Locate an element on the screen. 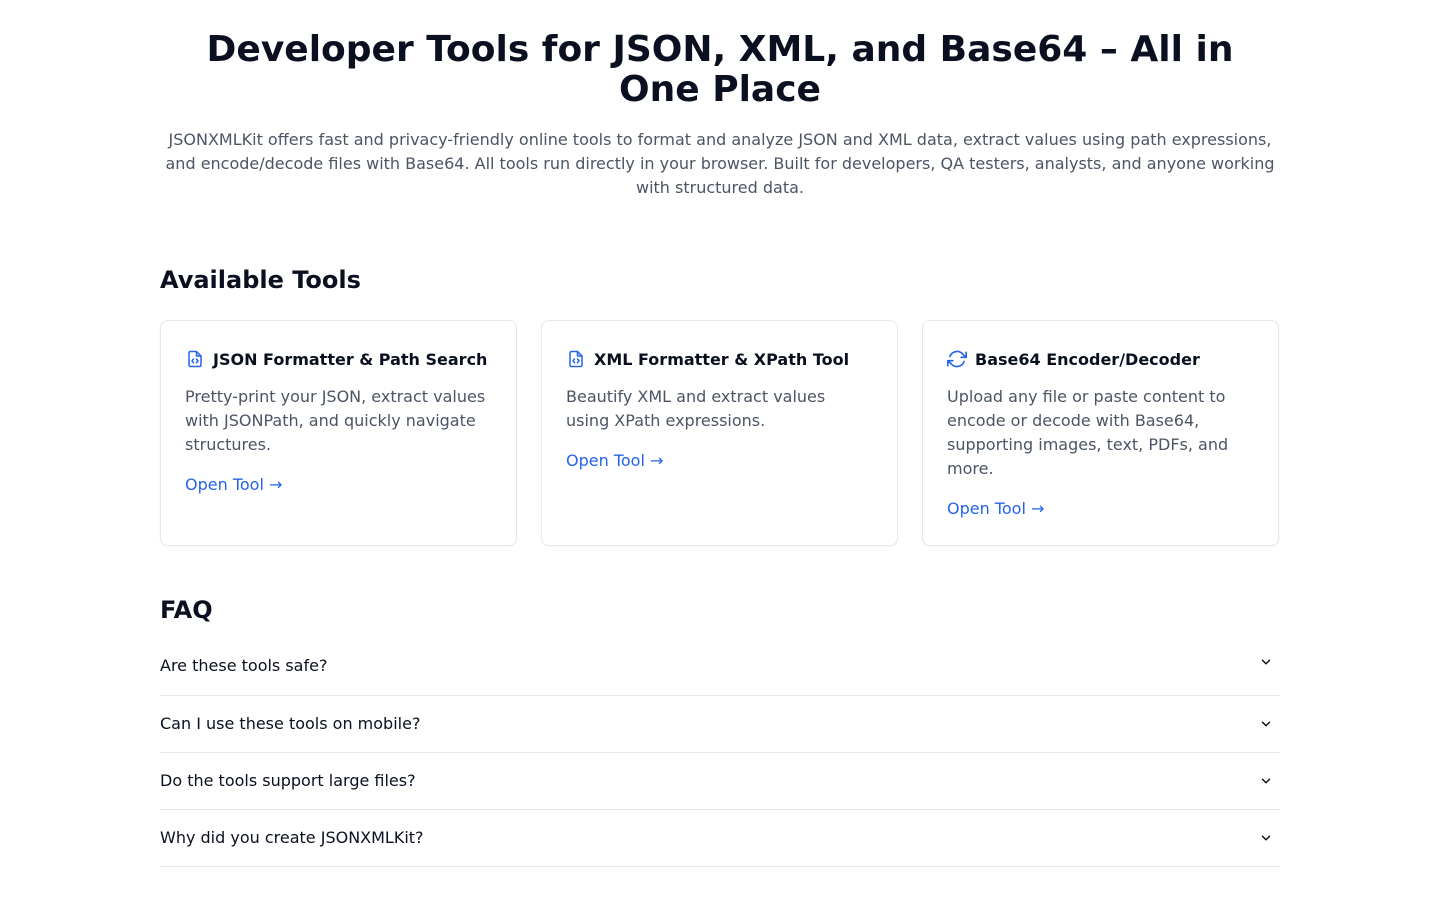  tools-heading: Available Tools is located at coordinates (260, 280).